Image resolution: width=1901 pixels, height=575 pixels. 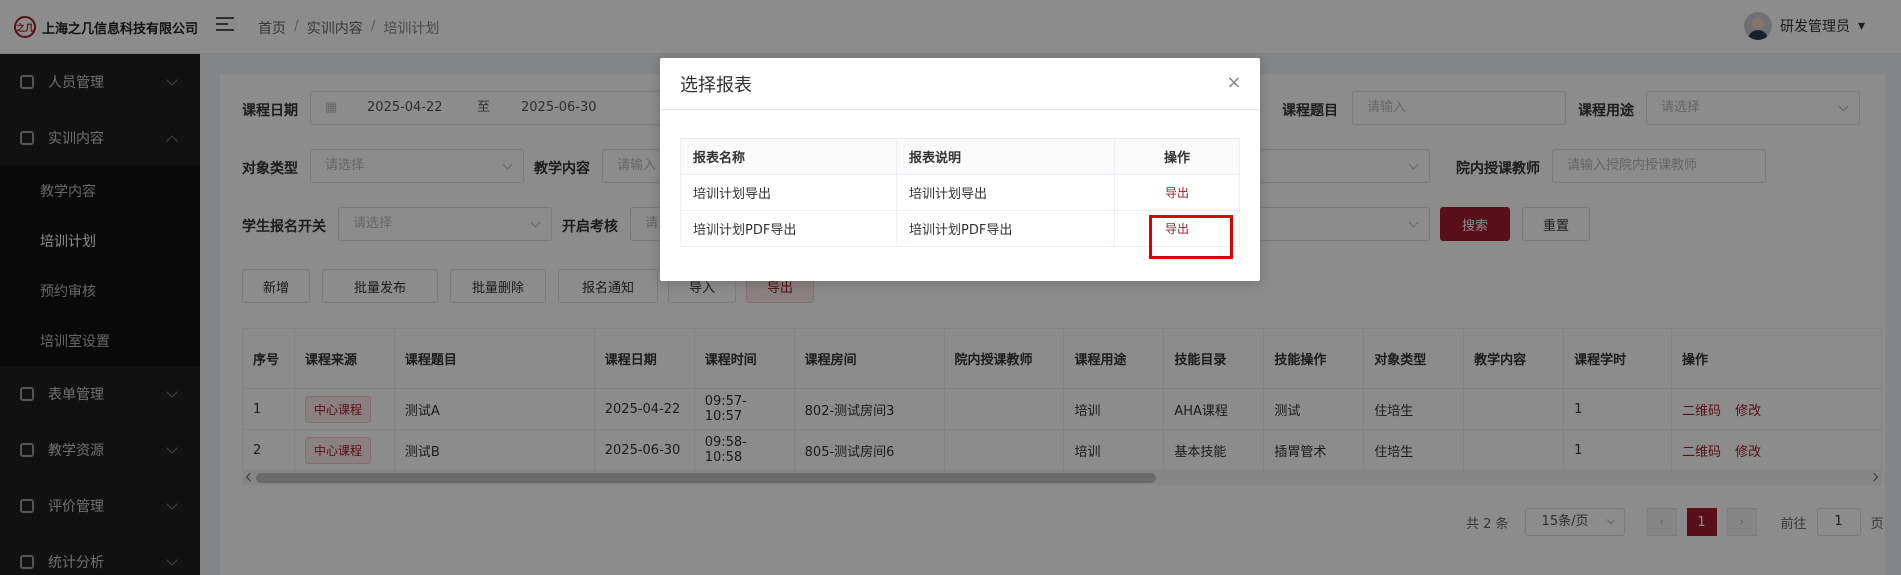 I want to click on report-row: 培训计划导出 培训计划导出 导出, so click(x=960, y=192).